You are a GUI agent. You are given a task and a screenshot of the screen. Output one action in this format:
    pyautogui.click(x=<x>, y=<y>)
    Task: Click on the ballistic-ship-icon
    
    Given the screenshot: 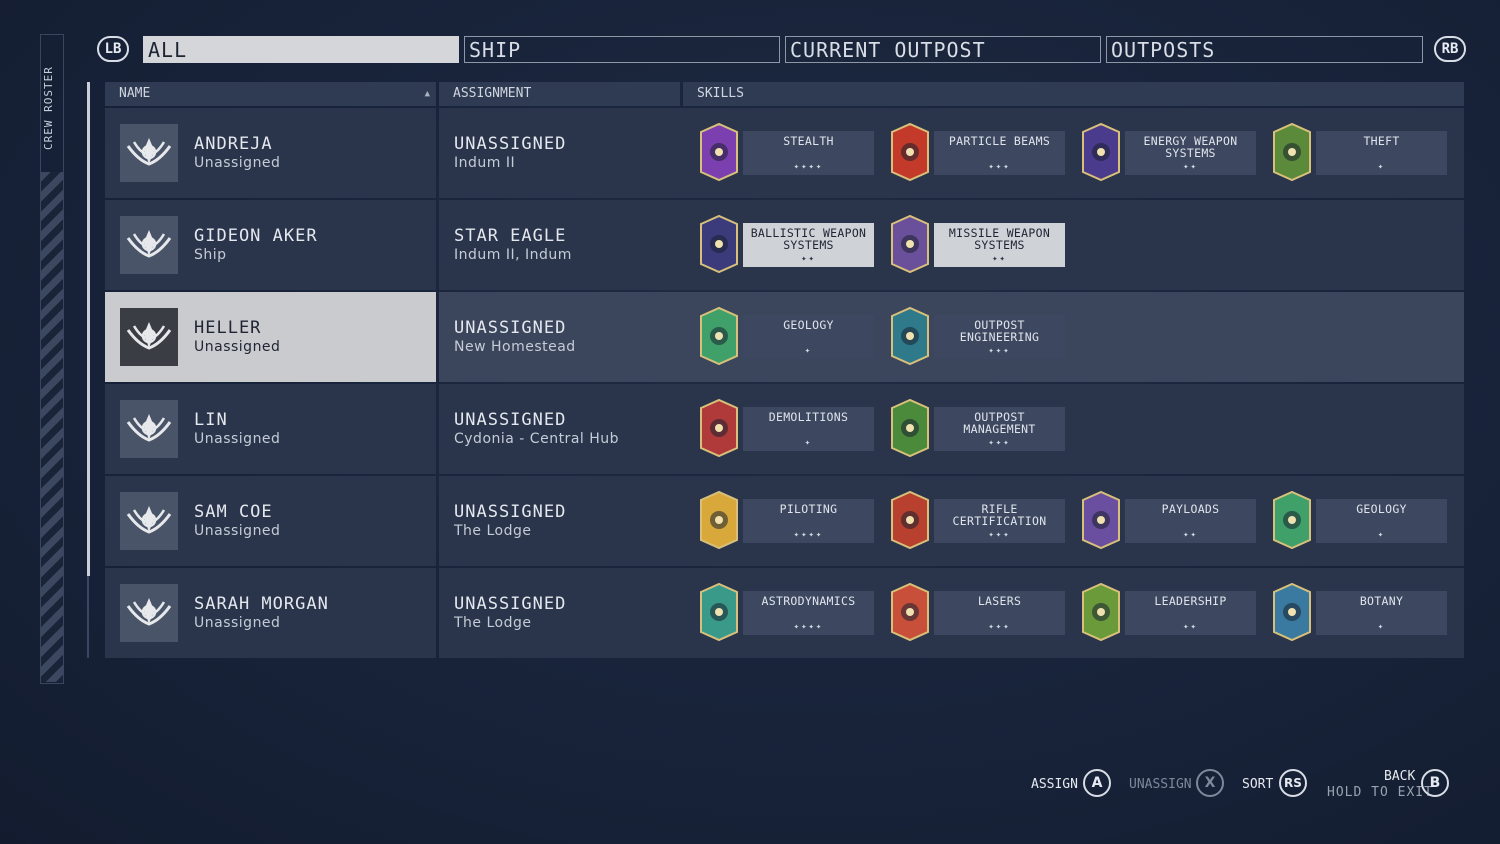 What is the action you would take?
    pyautogui.click(x=719, y=244)
    